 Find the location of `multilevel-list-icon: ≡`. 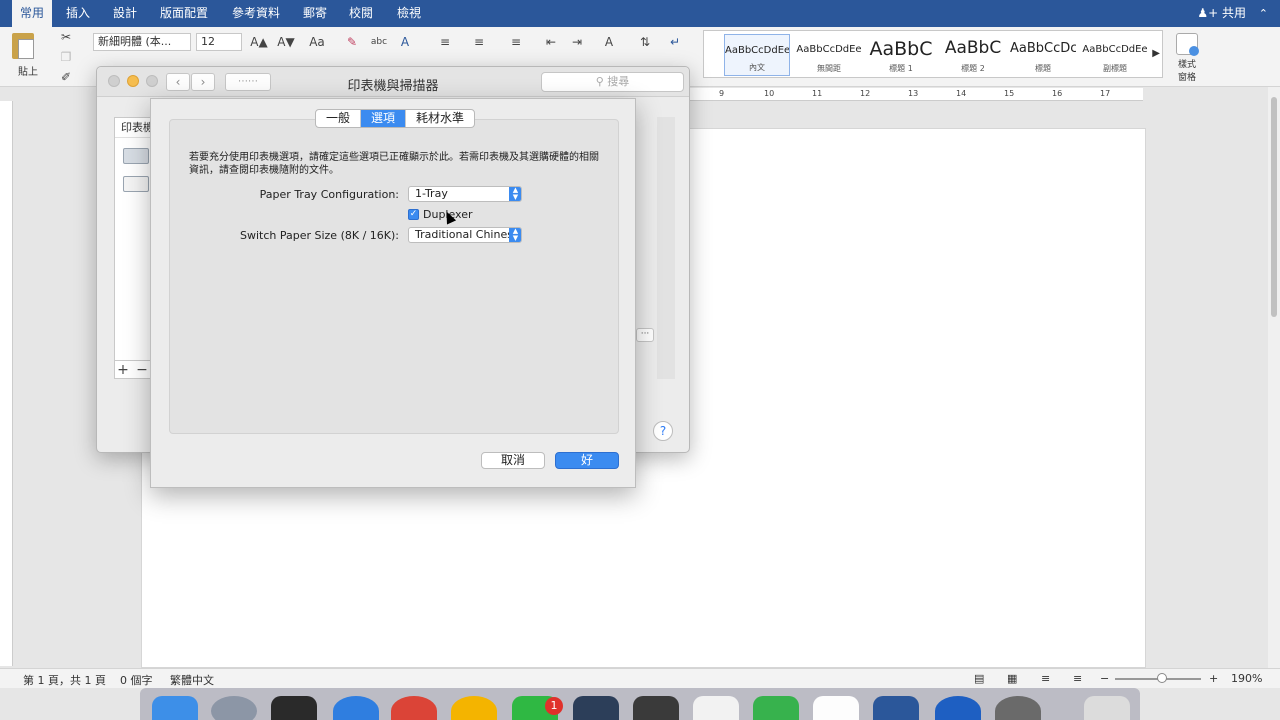

multilevel-list-icon: ≡ is located at coordinates (516, 42).